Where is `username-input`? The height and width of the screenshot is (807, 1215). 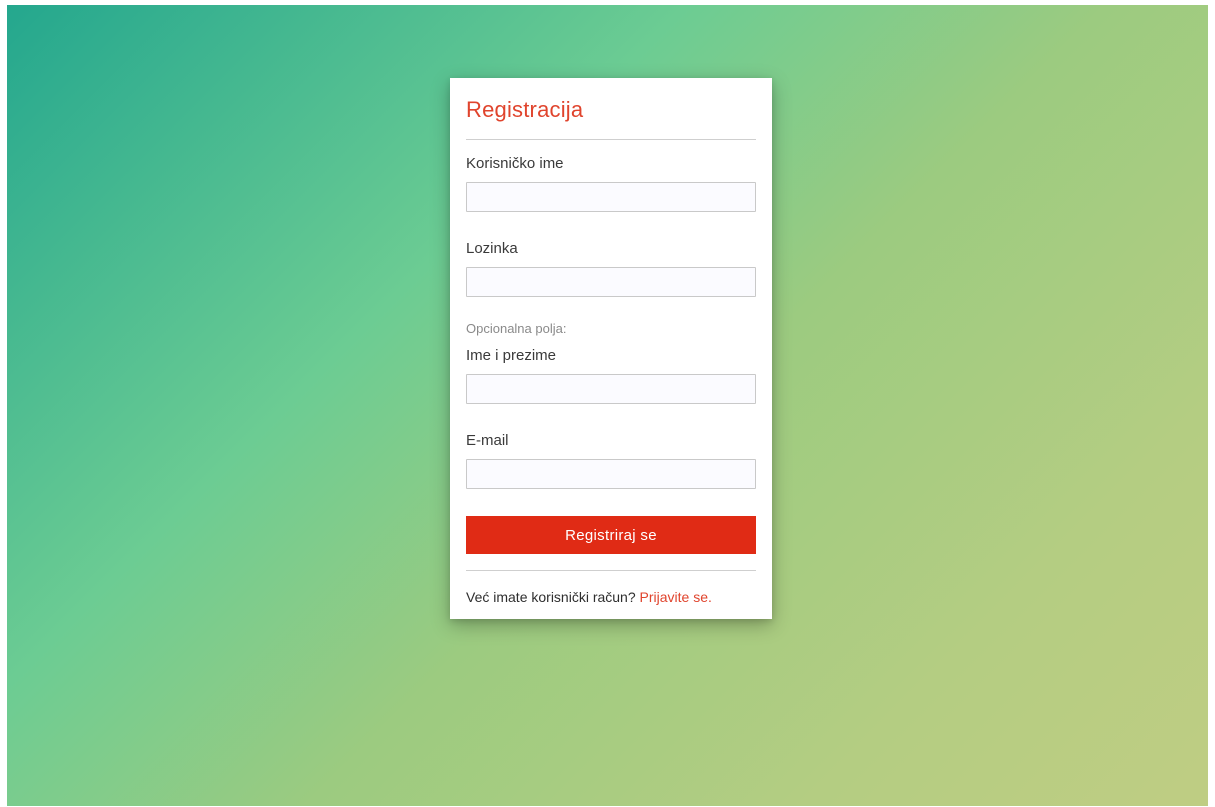 username-input is located at coordinates (611, 197).